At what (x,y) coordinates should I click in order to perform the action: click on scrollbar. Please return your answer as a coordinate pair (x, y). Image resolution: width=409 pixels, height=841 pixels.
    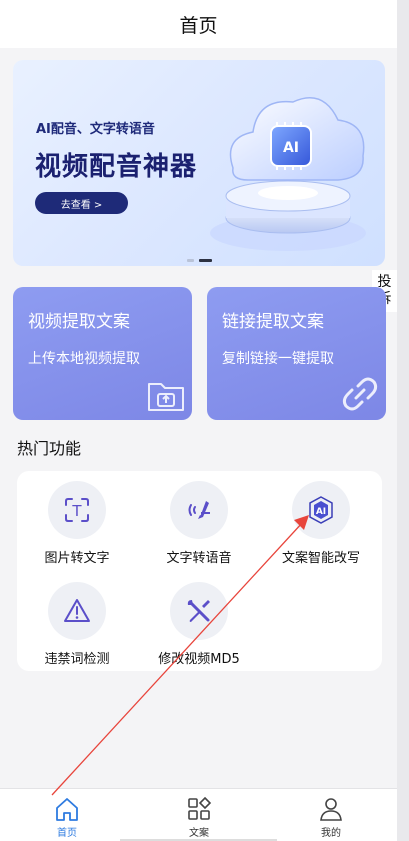
    Looking at the image, I should click on (403, 420).